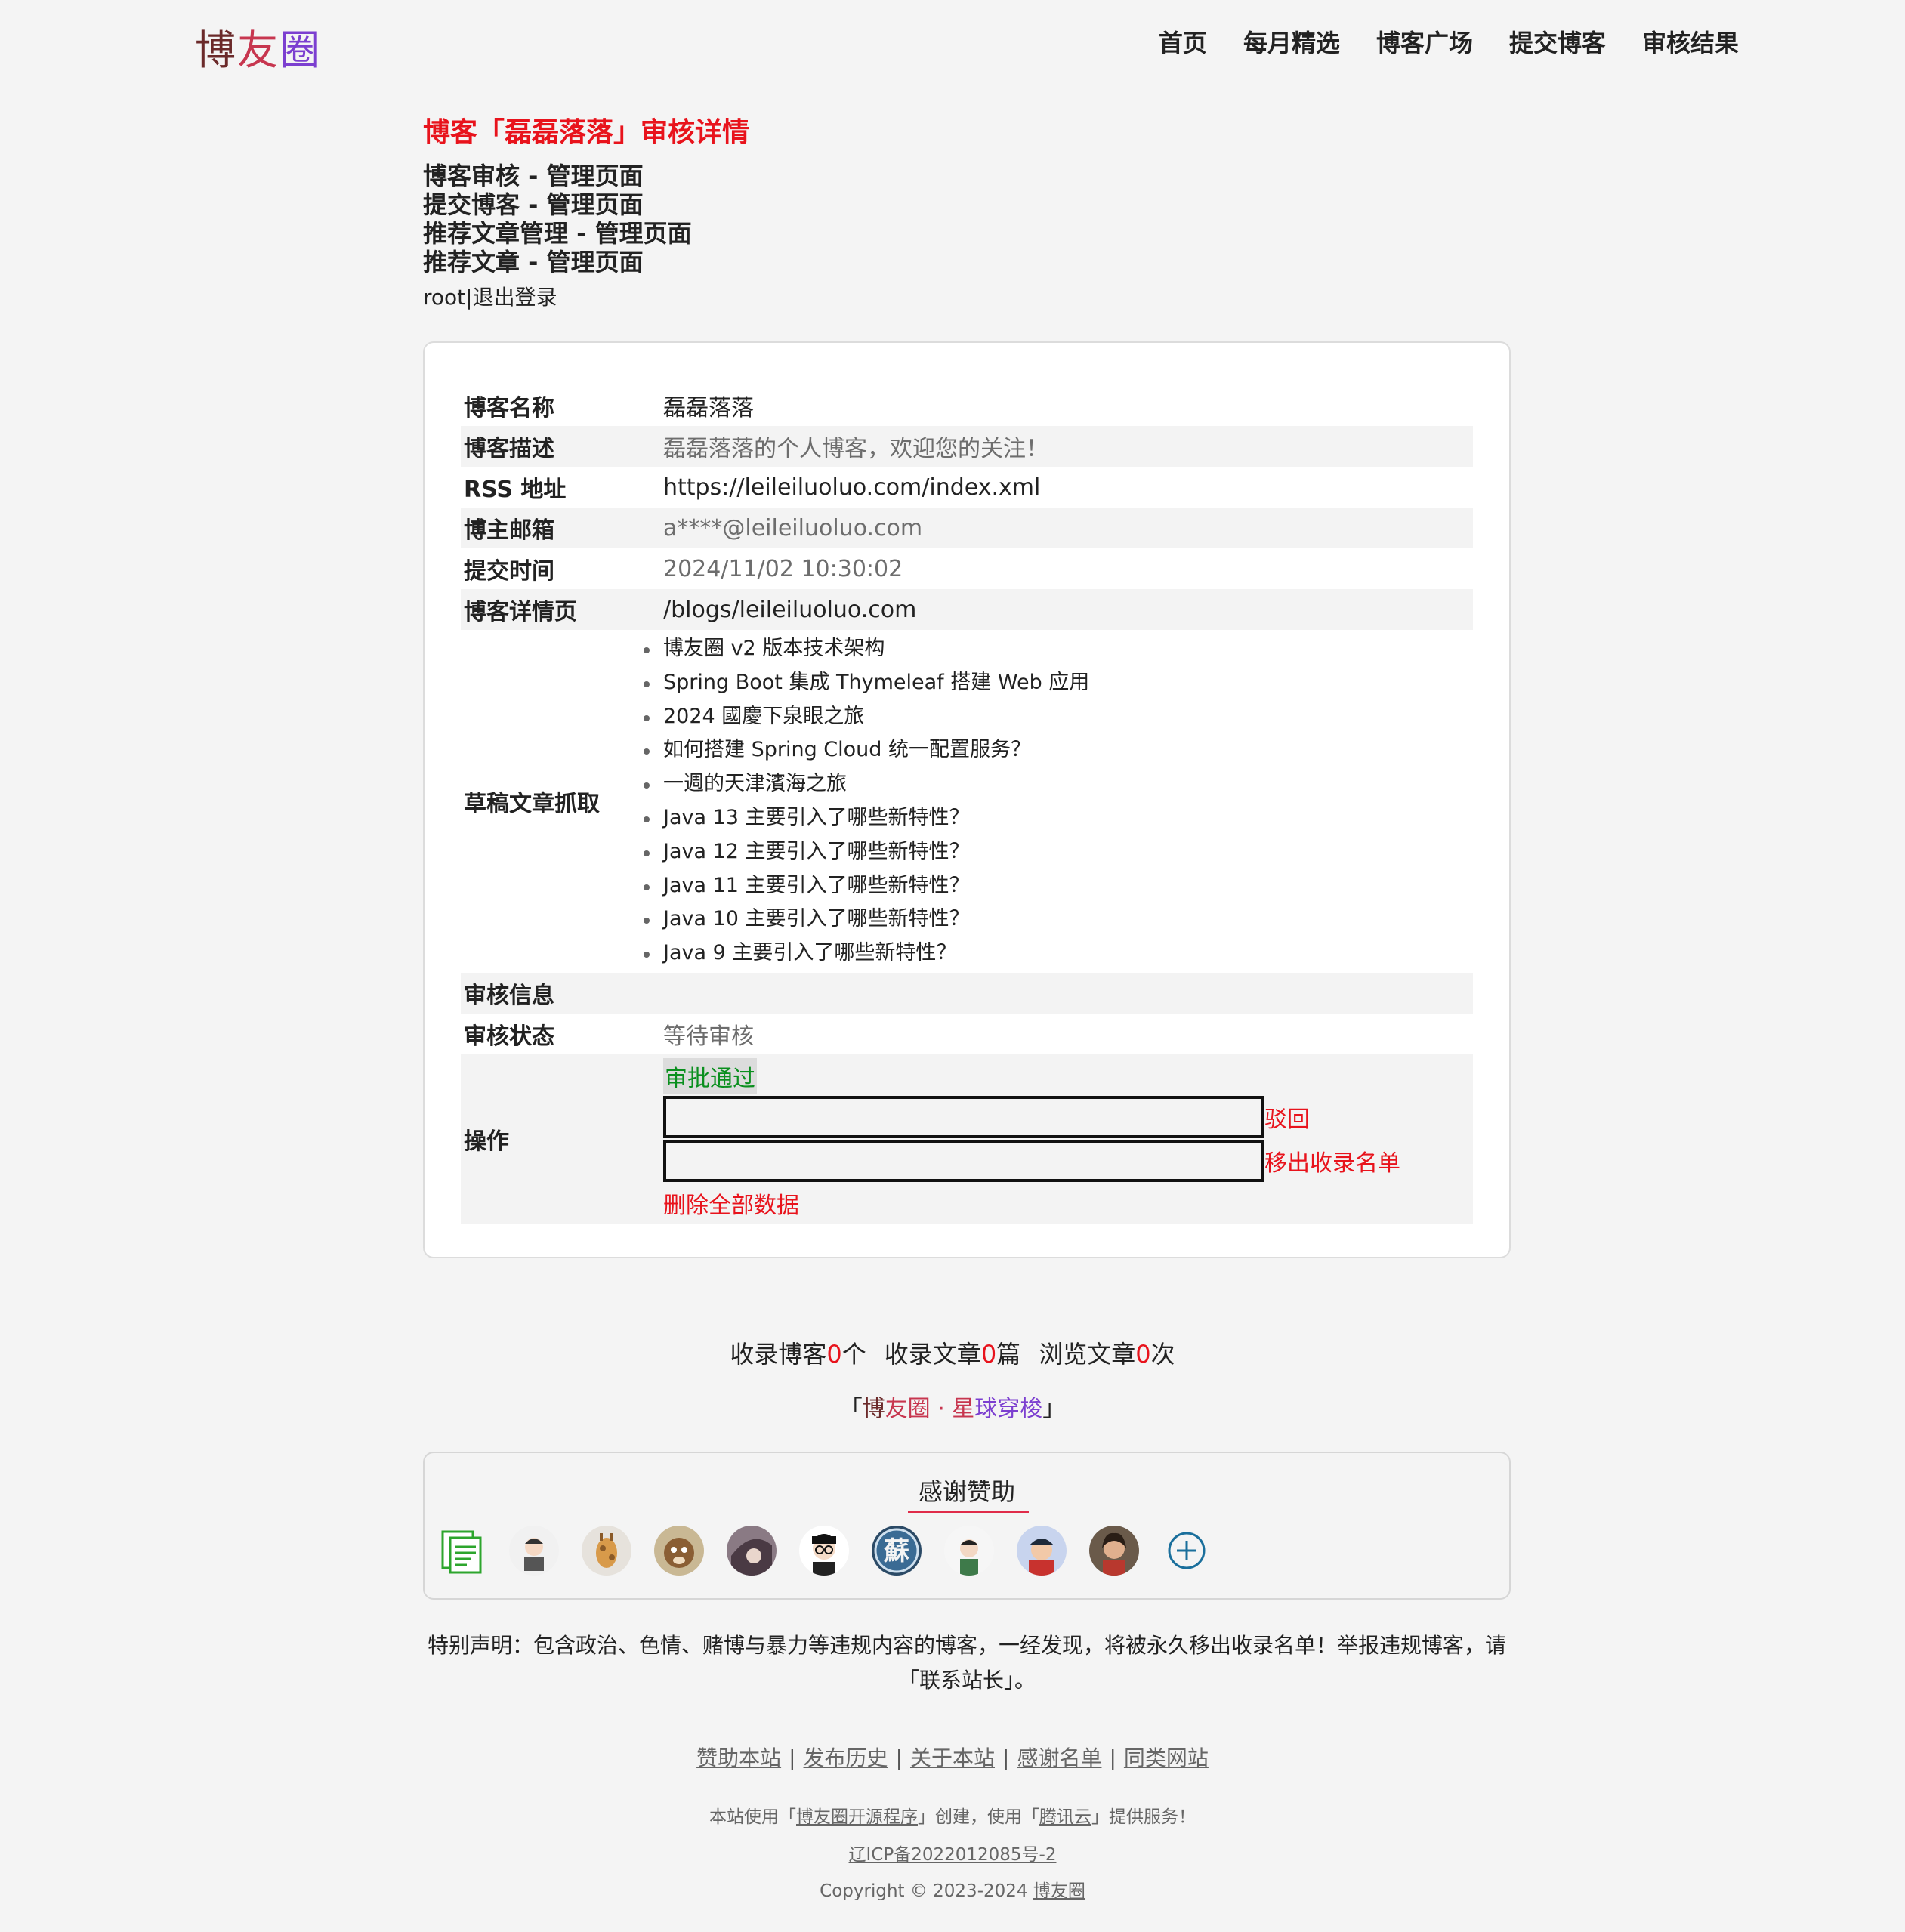  I want to click on label-description: 博客描述, so click(509, 449).